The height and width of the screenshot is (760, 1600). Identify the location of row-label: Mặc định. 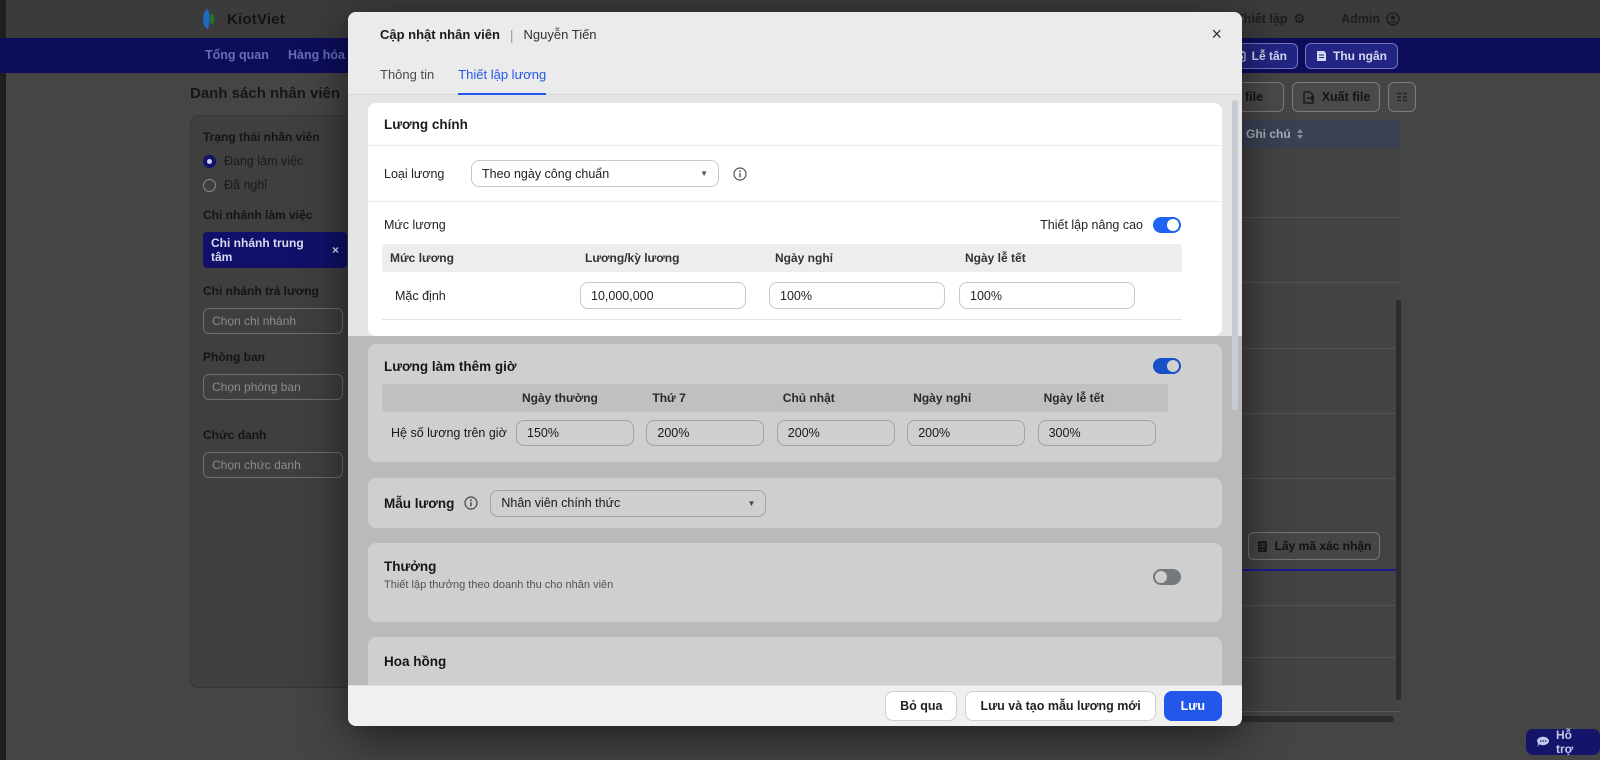
(420, 295).